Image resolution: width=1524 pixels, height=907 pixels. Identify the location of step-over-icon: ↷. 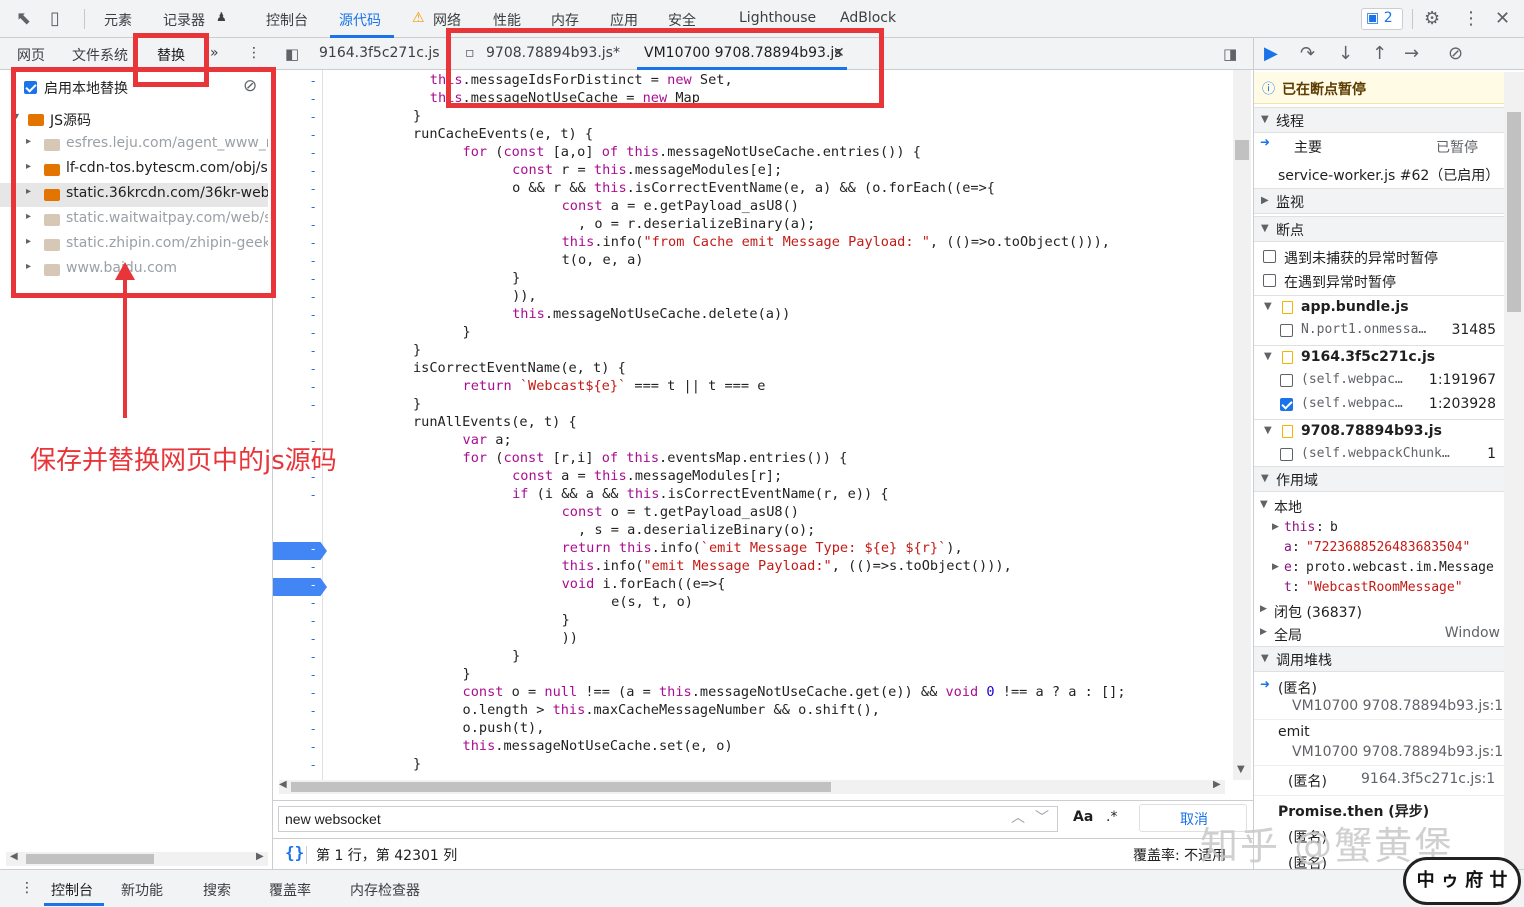
(1307, 53).